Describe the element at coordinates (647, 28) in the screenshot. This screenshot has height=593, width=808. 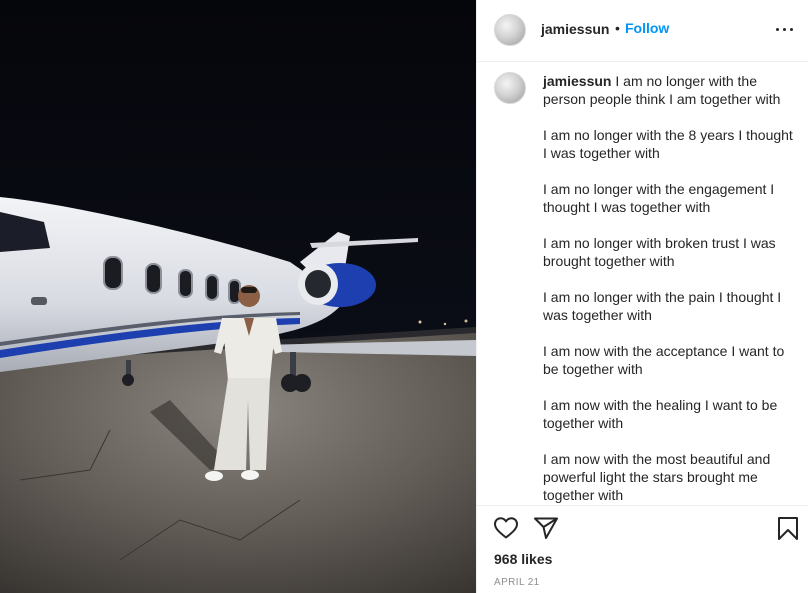
I see `follow-button: Follow` at that location.